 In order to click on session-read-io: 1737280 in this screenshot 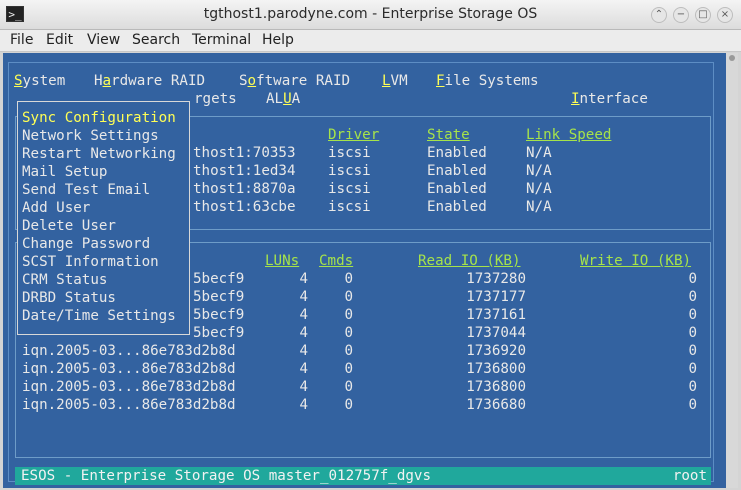, I will do `click(496, 279)`.